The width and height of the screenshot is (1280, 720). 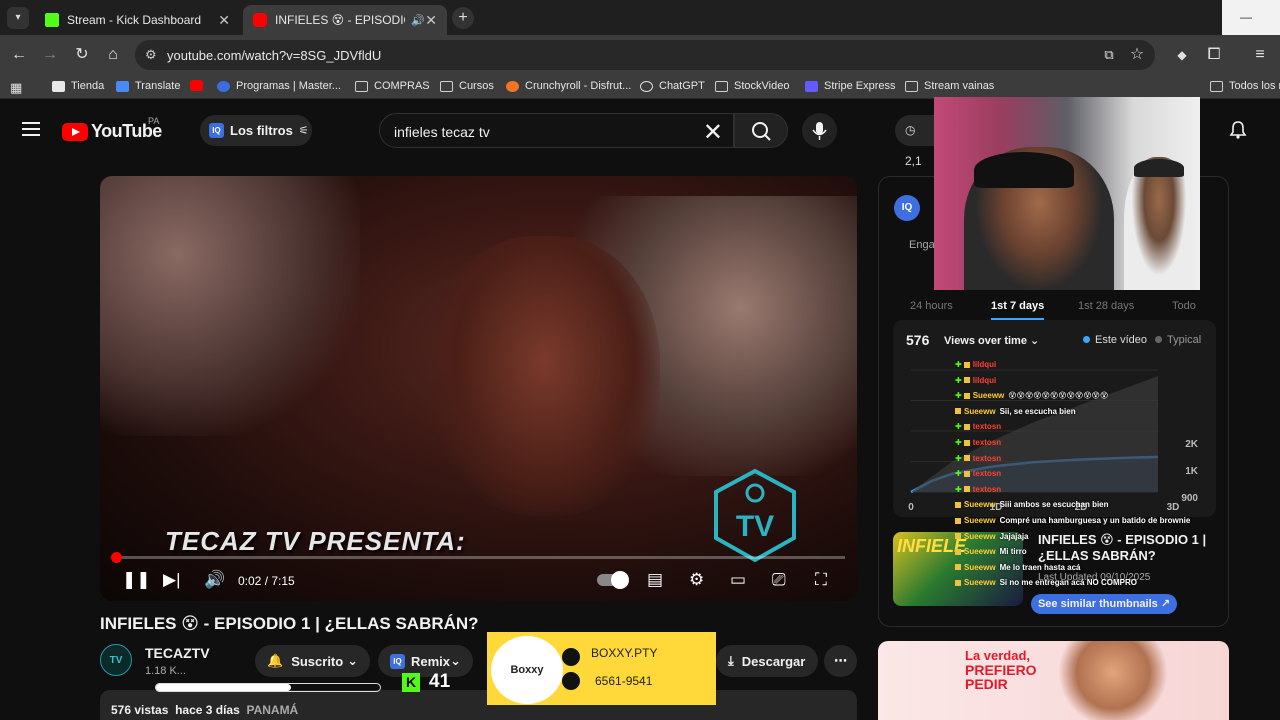 What do you see at coordinates (50, 55) in the screenshot?
I see `forward-arrow-icon: →` at bounding box center [50, 55].